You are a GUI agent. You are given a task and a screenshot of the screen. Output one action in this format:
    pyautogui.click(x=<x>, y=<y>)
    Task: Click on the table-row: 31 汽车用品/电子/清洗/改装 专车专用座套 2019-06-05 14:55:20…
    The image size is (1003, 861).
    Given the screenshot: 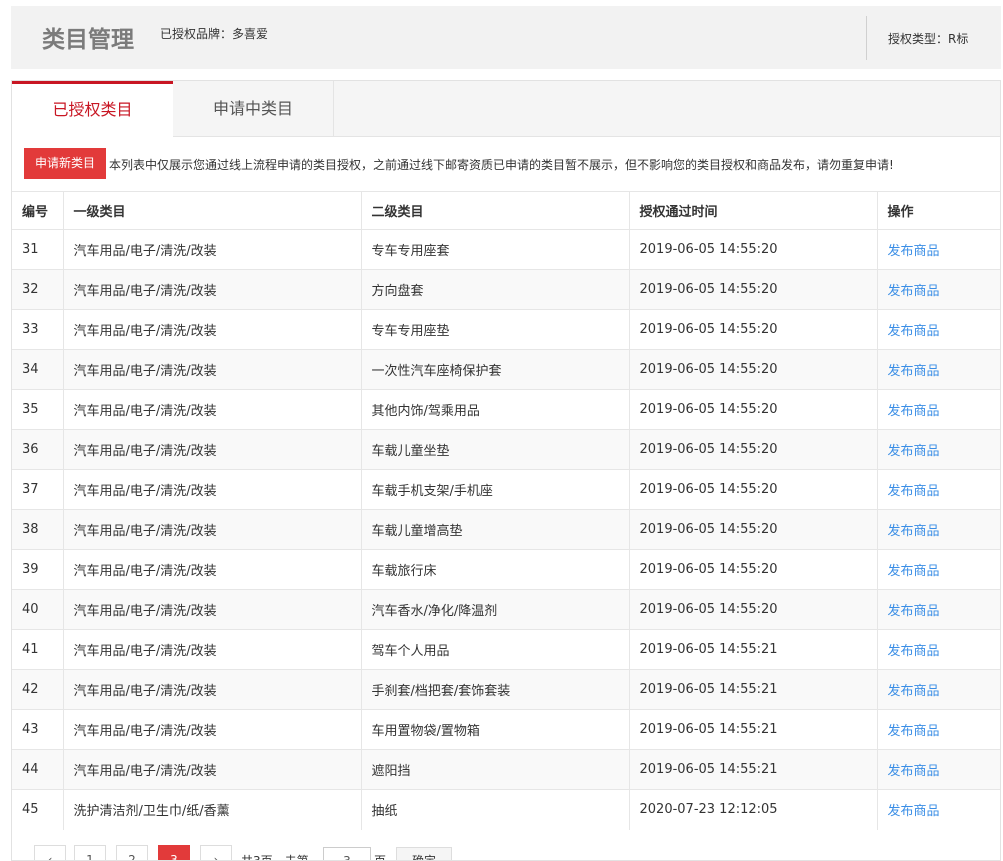 What is the action you would take?
    pyautogui.click(x=506, y=249)
    